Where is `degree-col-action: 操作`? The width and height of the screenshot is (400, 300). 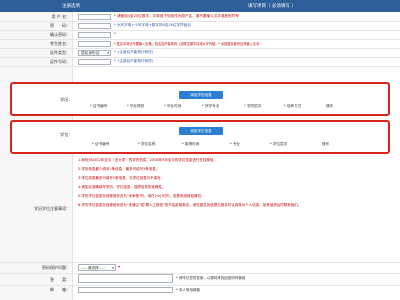 degree-col-action: 操作 is located at coordinates (326, 144).